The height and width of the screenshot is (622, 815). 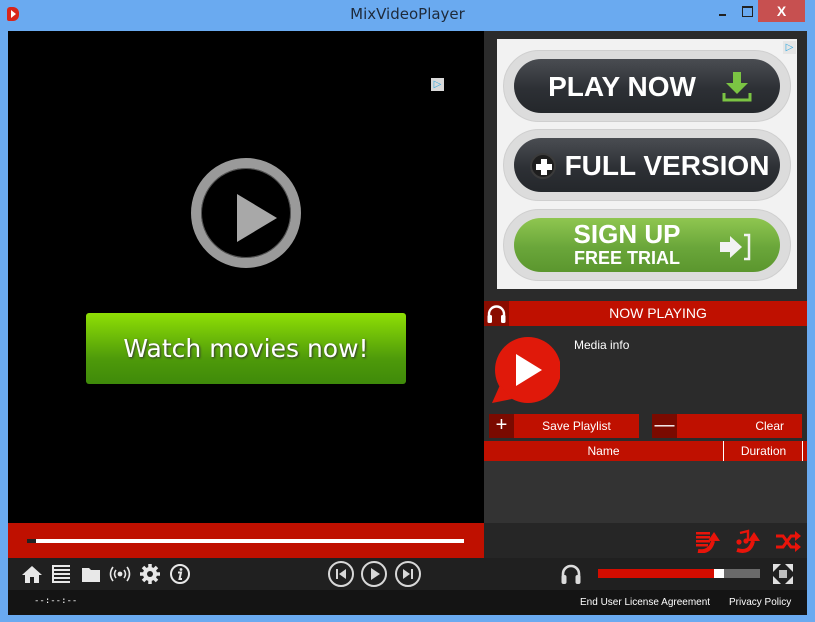 I want to click on time-display: --:--:--, so click(x=56, y=601).